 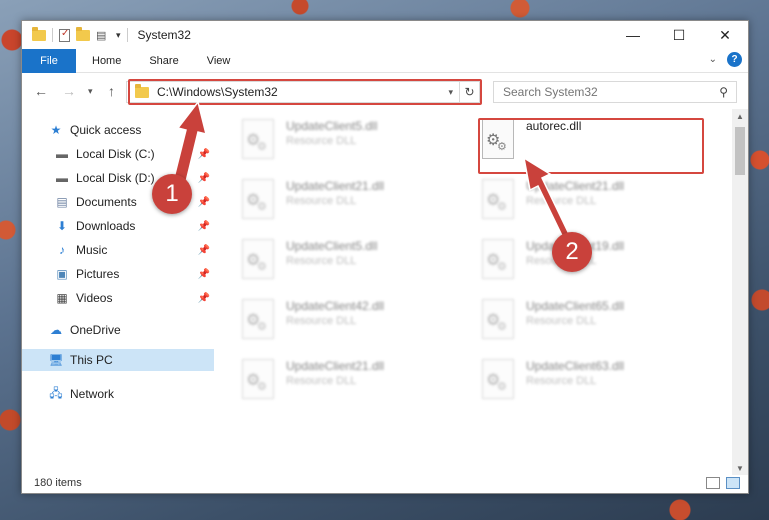 What do you see at coordinates (740, 116) in the screenshot?
I see `scroll-up-icon: ▲` at bounding box center [740, 116].